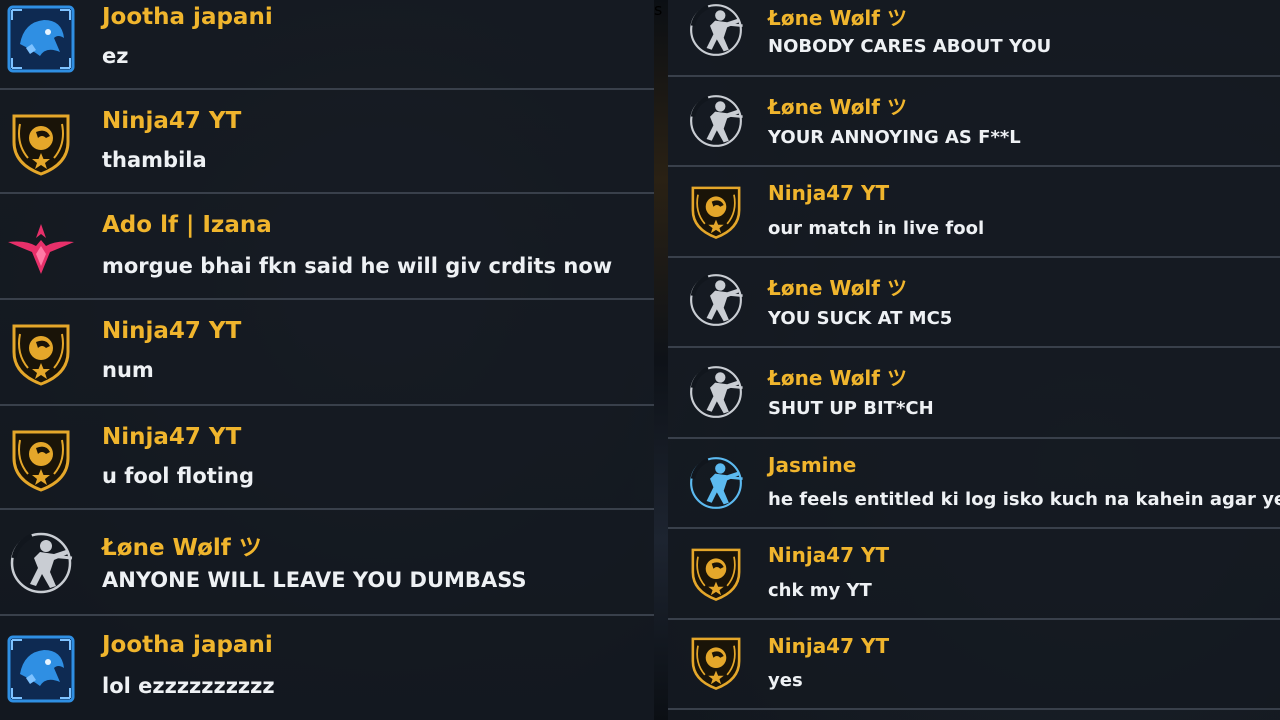  What do you see at coordinates (860, 318) in the screenshot?
I see `message-text: YOU SUCK AT MC5` at bounding box center [860, 318].